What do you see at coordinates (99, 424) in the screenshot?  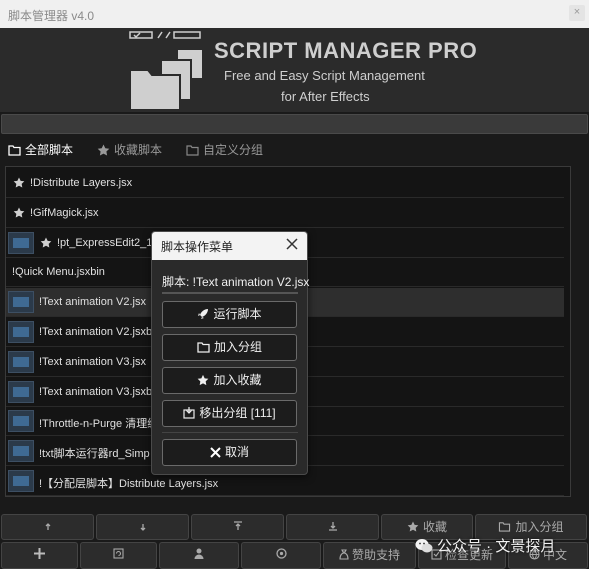 I see `script-name: !Throttle-n-Purge 清理缓` at bounding box center [99, 424].